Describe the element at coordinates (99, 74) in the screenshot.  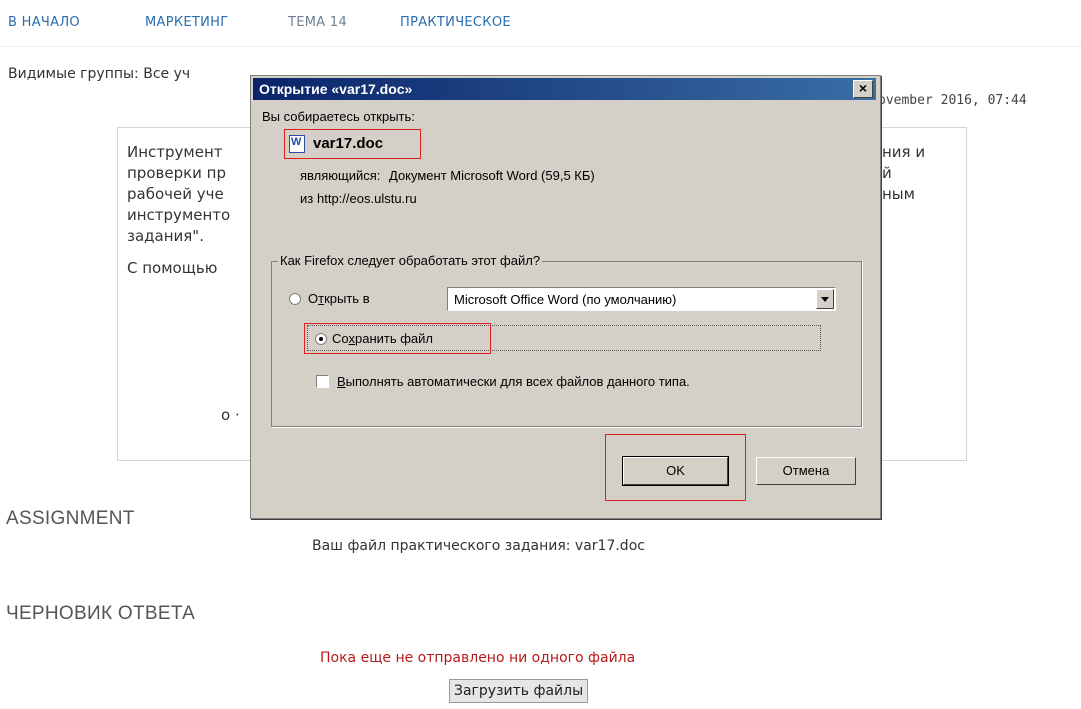
I see `visible-groups-label: Видимые группы: Все уч` at that location.